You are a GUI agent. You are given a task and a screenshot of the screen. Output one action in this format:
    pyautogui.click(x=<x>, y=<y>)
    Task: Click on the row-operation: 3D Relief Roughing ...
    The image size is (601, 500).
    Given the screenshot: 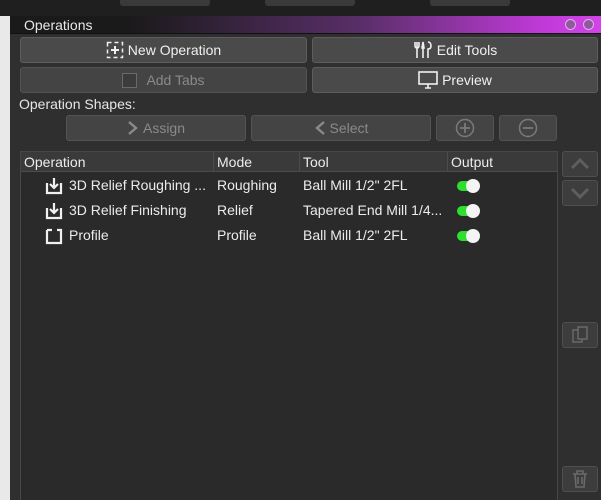 What is the action you would take?
    pyautogui.click(x=137, y=185)
    